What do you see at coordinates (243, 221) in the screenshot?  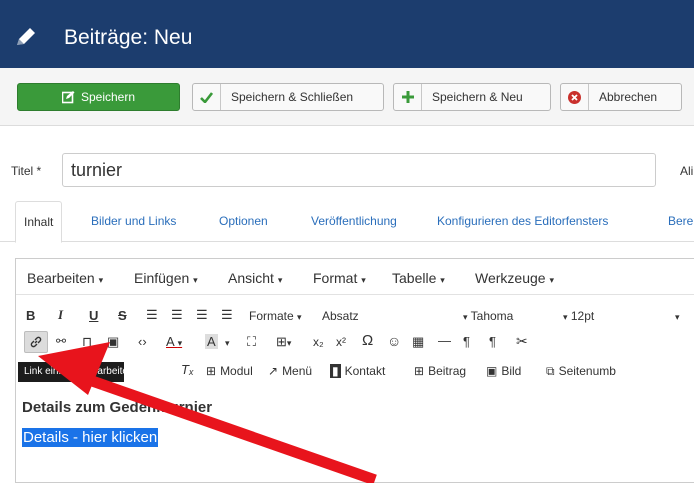 I see `tab-optionen: Optionen` at bounding box center [243, 221].